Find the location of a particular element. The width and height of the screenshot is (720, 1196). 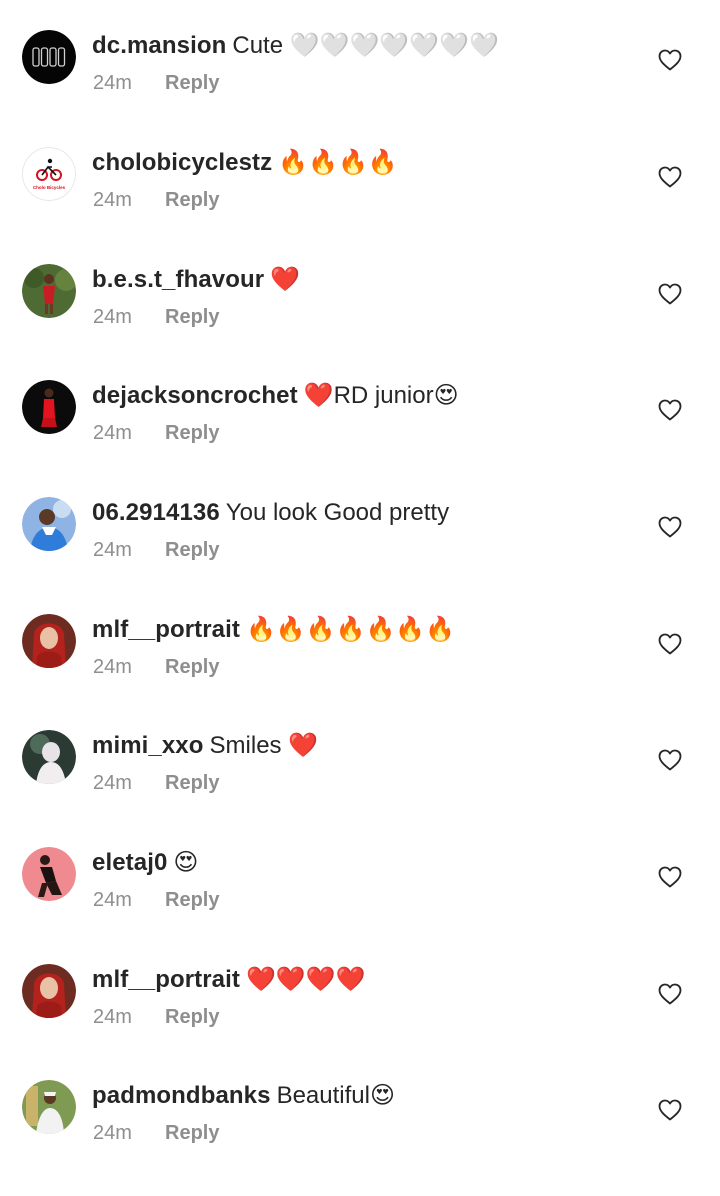

avatar: Cholo Bicycles is located at coordinates (49, 174).